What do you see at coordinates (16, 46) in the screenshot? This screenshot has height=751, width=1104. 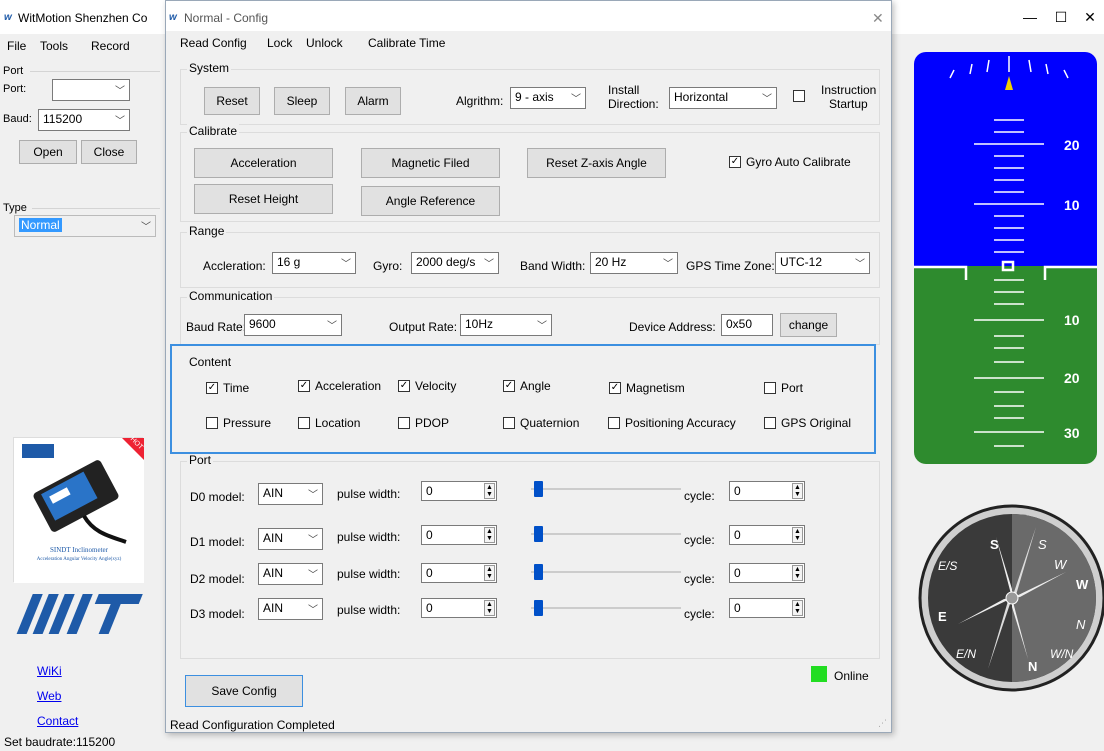 I see `menu-file: File` at bounding box center [16, 46].